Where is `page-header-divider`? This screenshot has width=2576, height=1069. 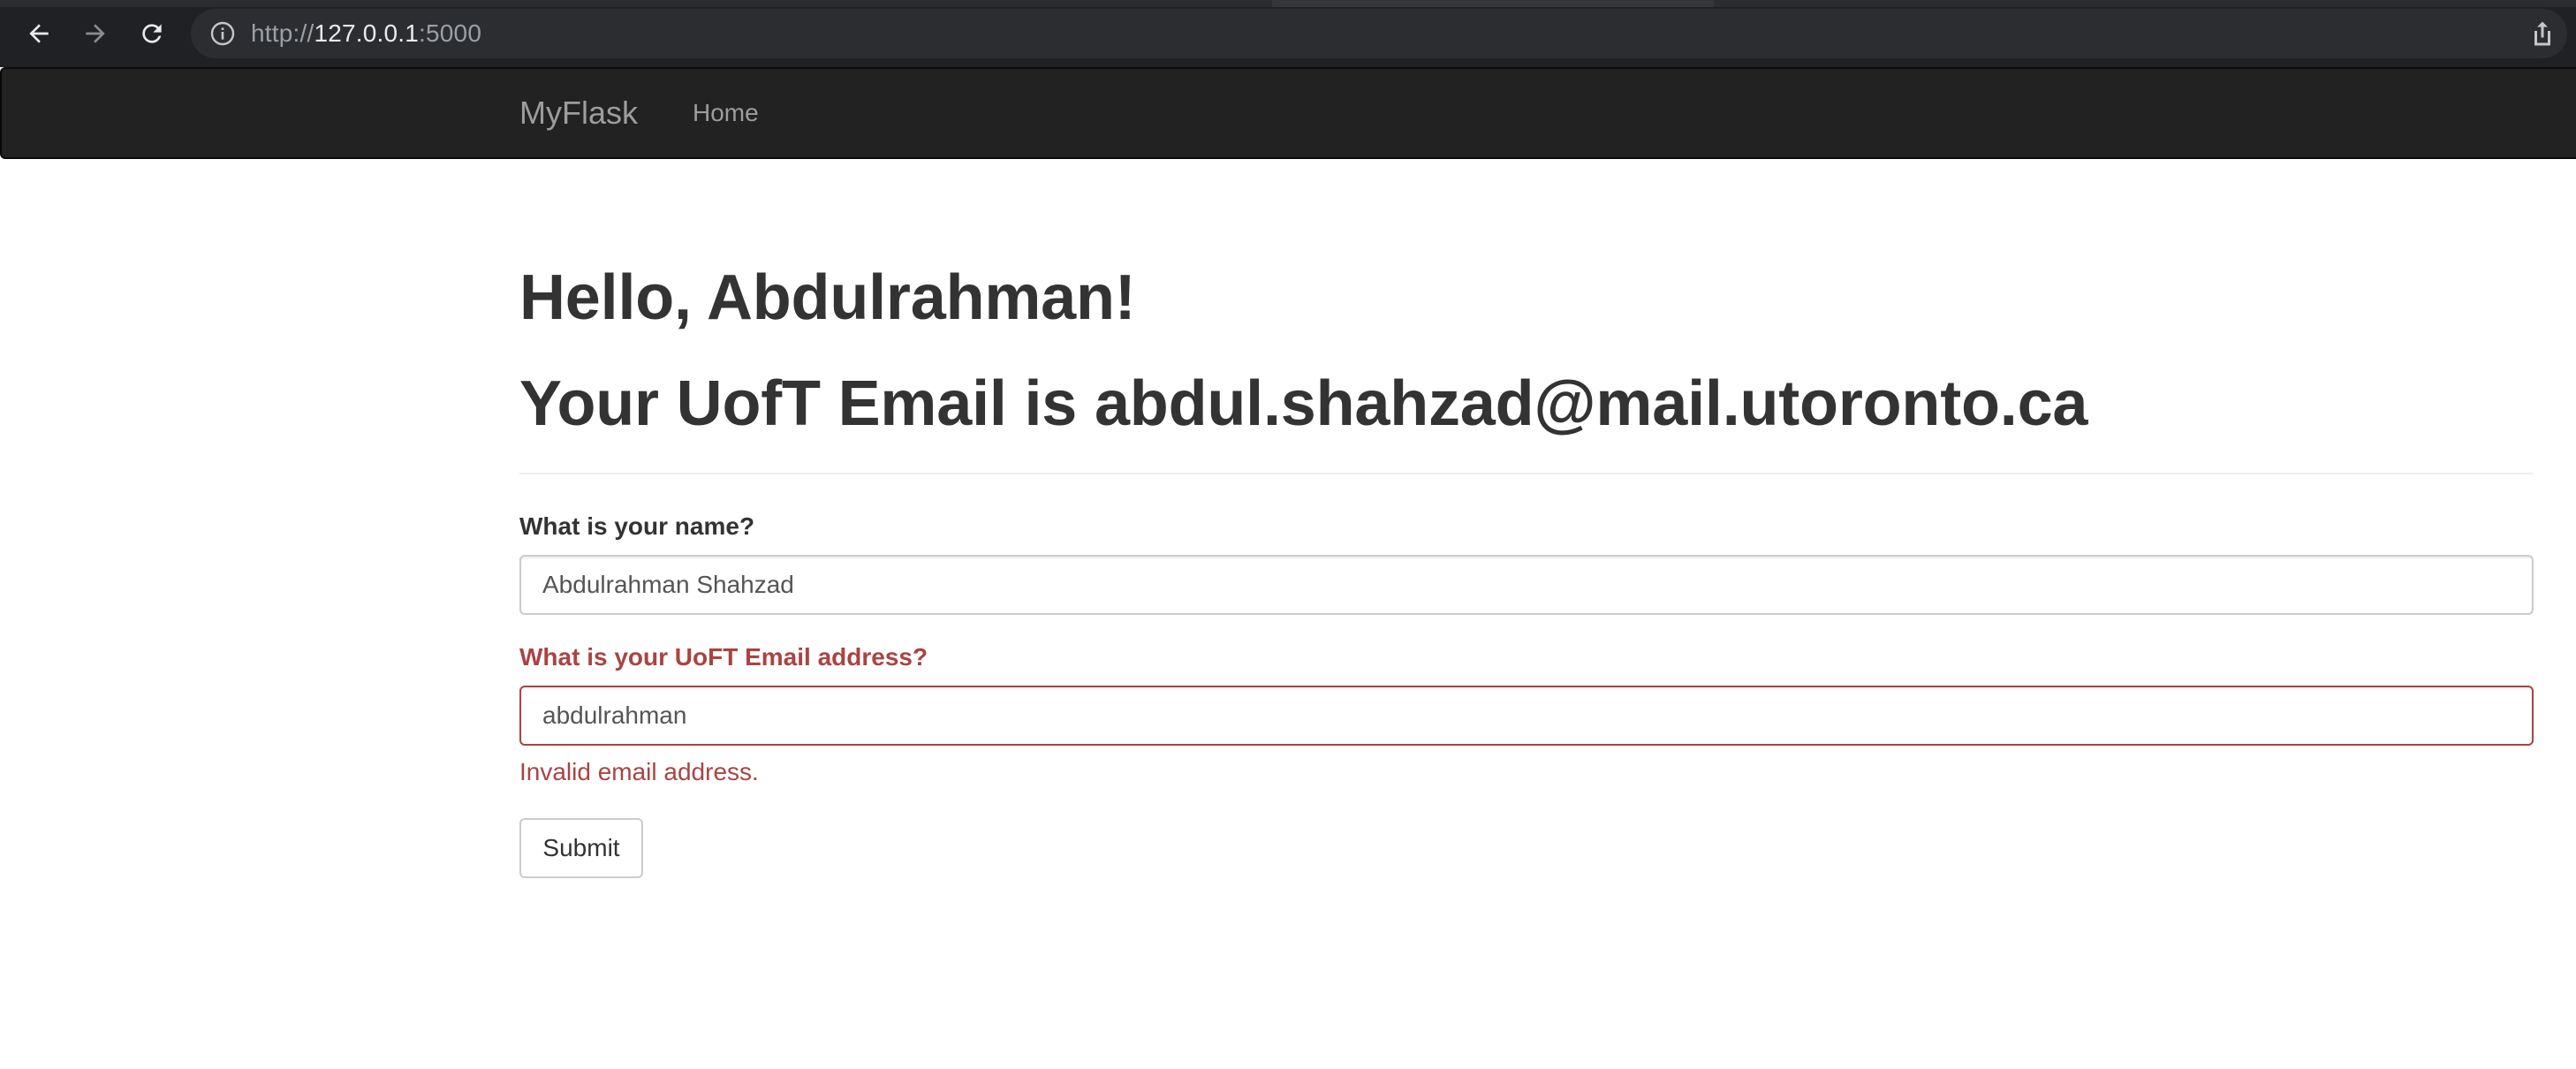
page-header-divider is located at coordinates (1527, 473).